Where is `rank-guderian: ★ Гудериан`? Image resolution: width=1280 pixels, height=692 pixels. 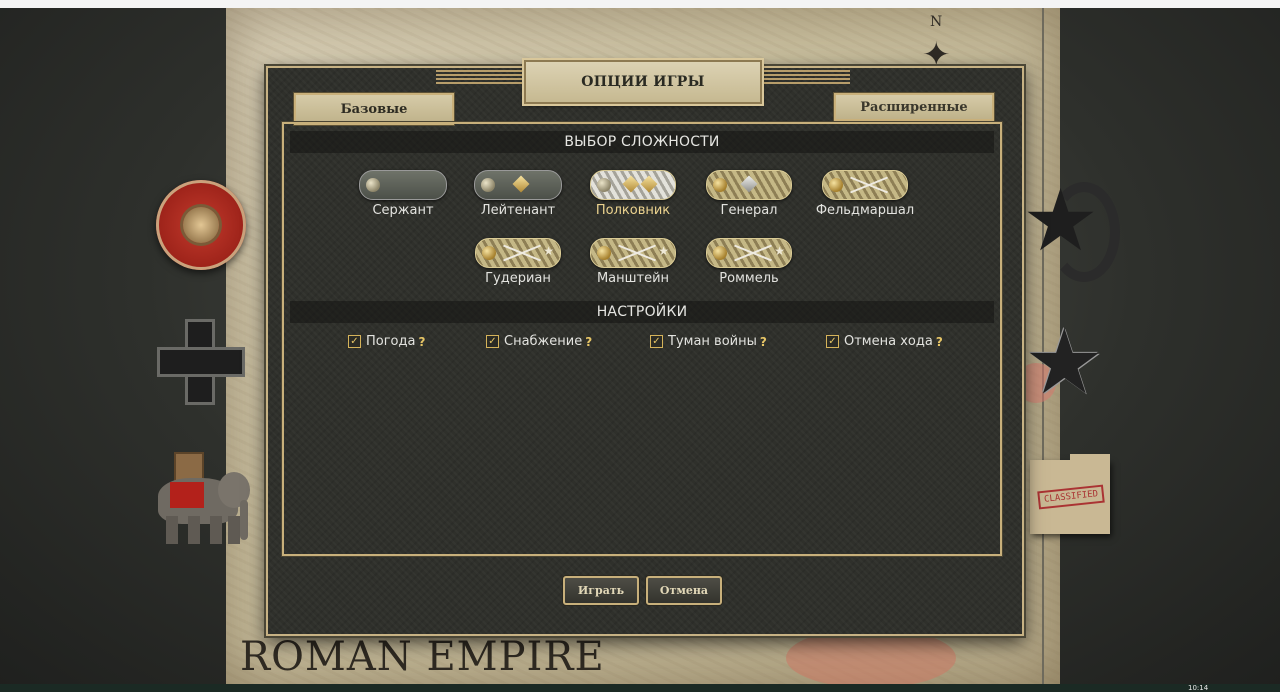 rank-guderian: ★ Гудериан is located at coordinates (518, 262).